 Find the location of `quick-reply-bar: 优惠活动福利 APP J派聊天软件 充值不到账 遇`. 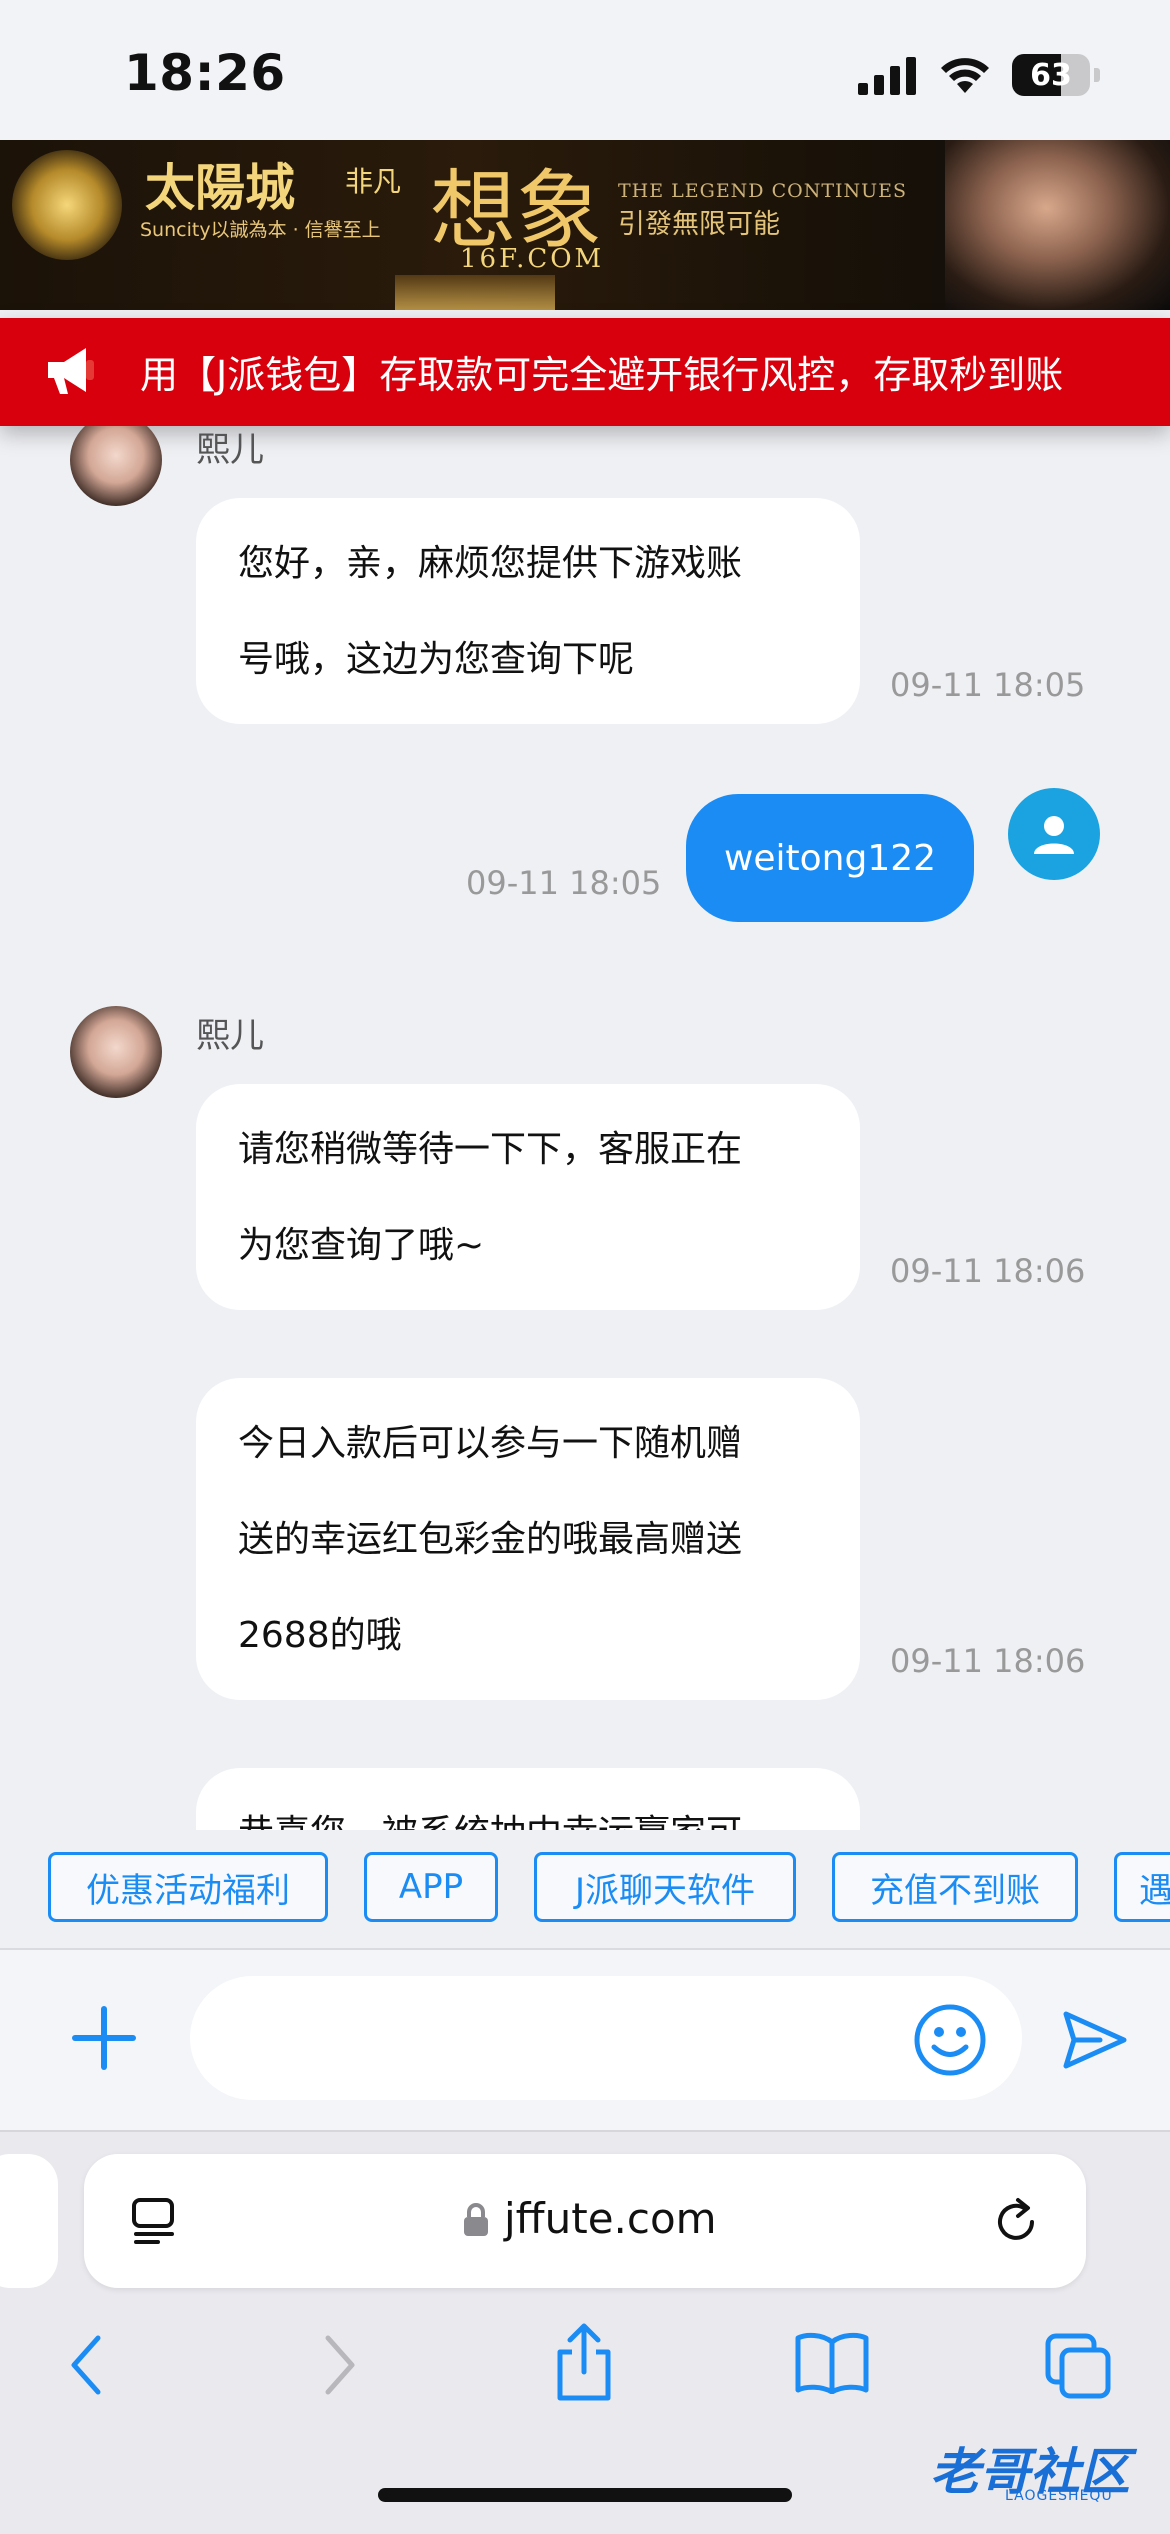

quick-reply-bar: 优惠活动福利 APP J派聊天软件 充值不到账 遇 is located at coordinates (585, 1889).